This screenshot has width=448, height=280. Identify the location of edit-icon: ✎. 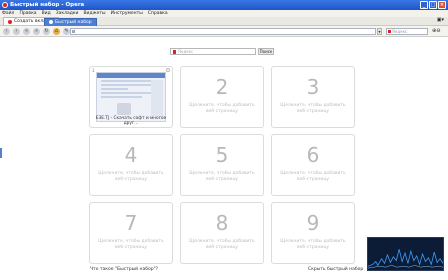
(66, 31).